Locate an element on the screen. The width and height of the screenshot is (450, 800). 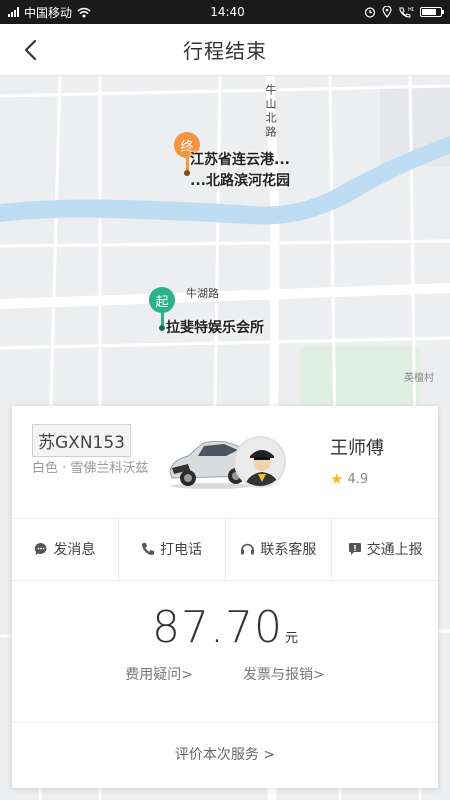
location-icon is located at coordinates (387, 12).